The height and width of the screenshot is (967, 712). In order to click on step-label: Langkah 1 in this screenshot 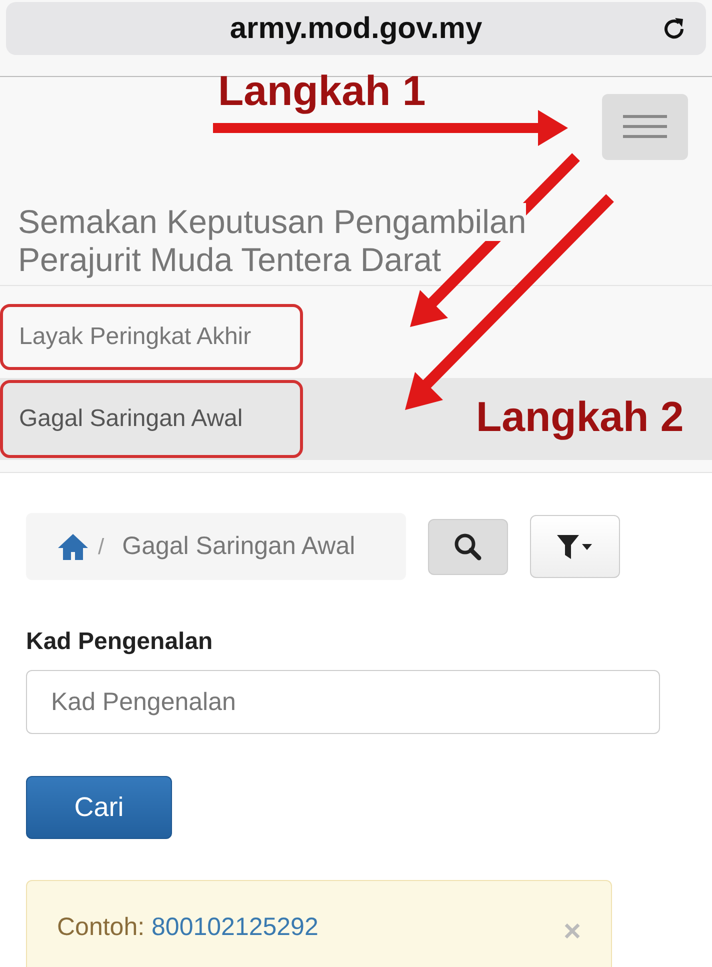, I will do `click(322, 91)`.